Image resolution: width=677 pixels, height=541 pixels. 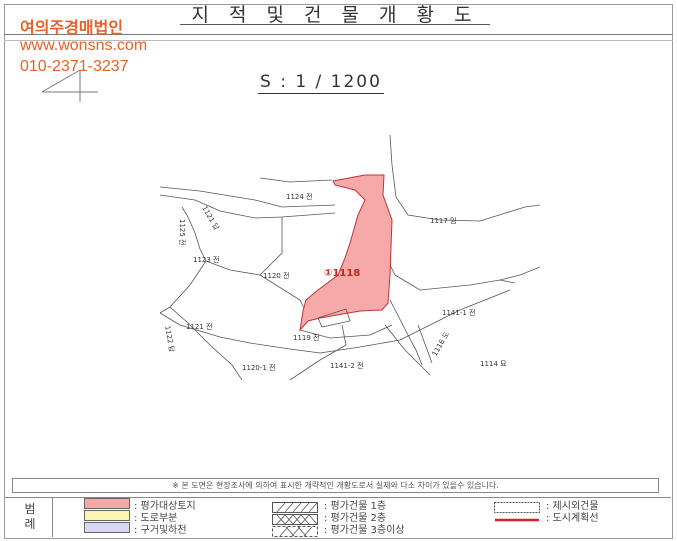 I want to click on watermark-company: 여의주경매법인, so click(x=72, y=28).